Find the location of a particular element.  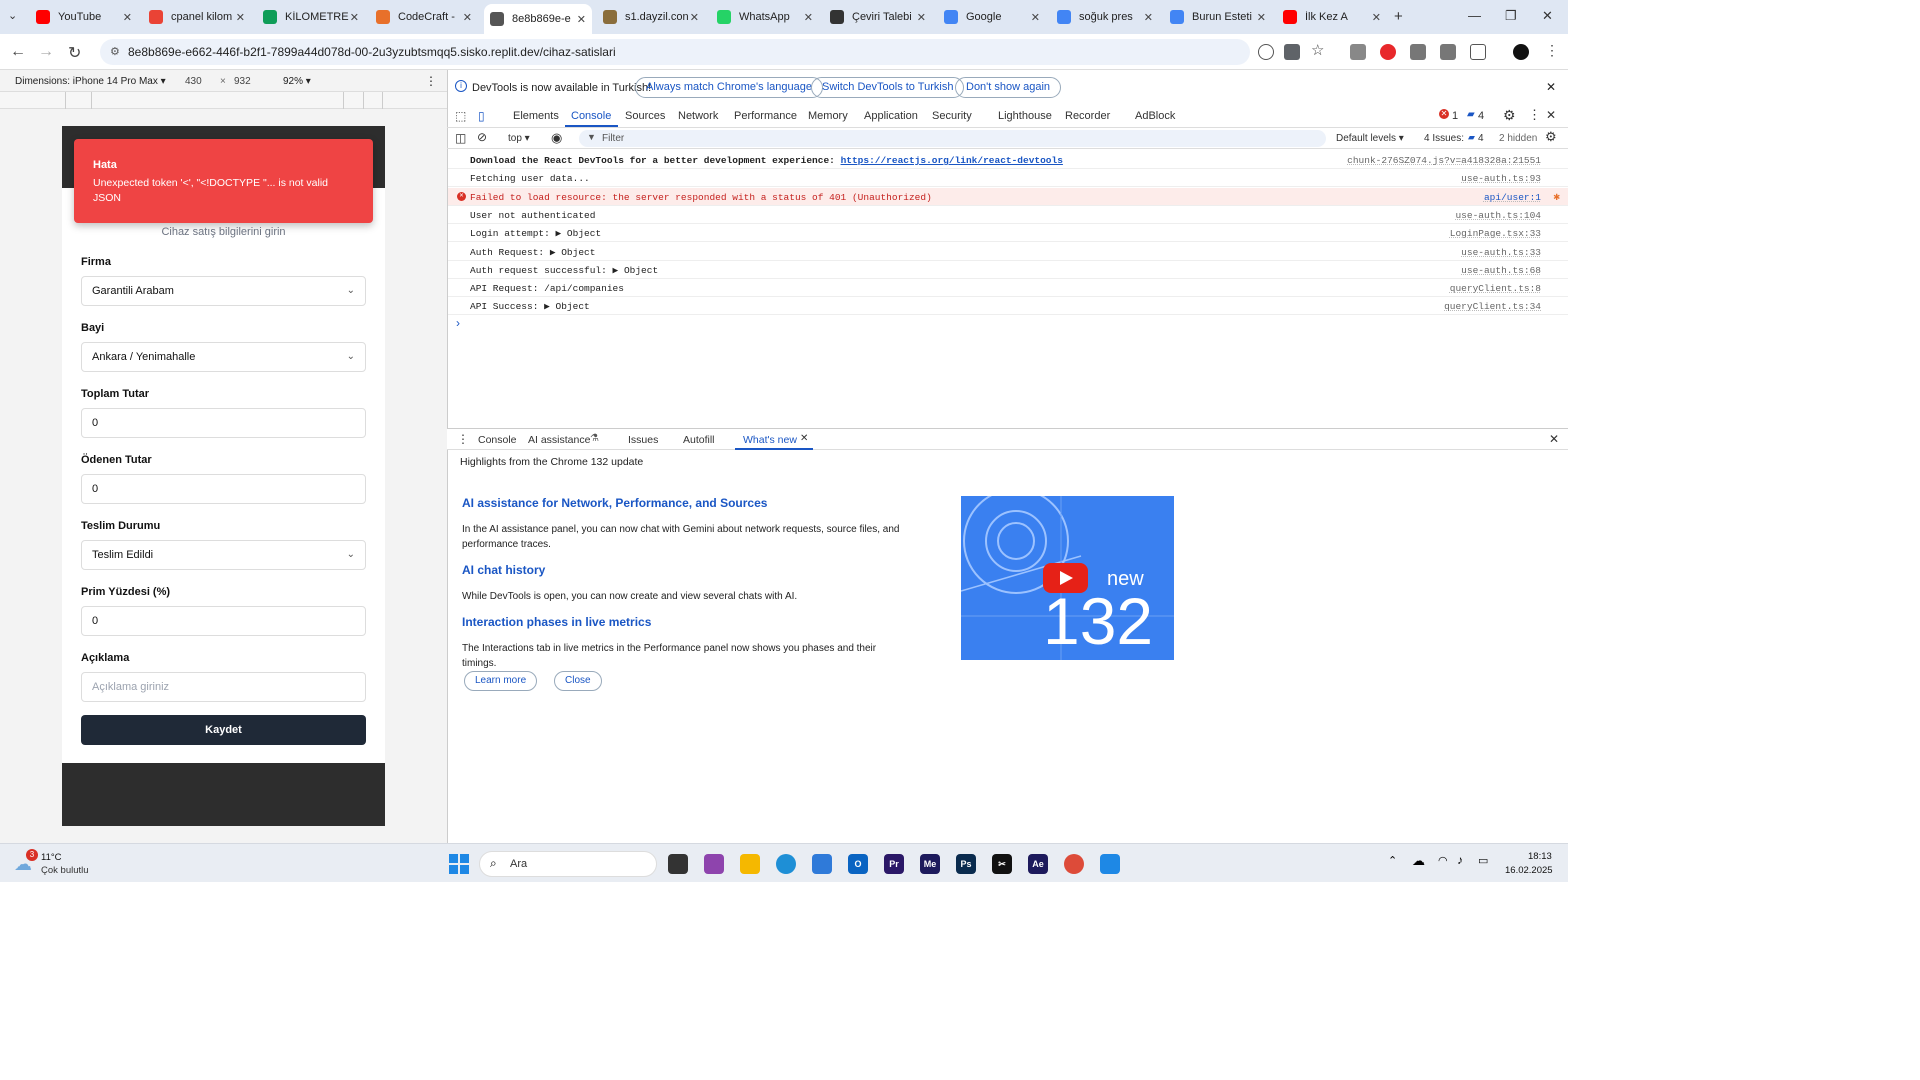

close-infobar-icon: ✕ is located at coordinates (1551, 87).